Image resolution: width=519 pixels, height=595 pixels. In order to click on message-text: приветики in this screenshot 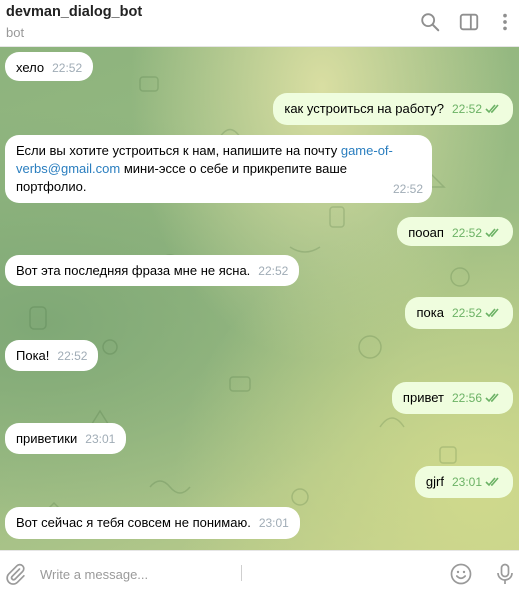, I will do `click(47, 438)`.